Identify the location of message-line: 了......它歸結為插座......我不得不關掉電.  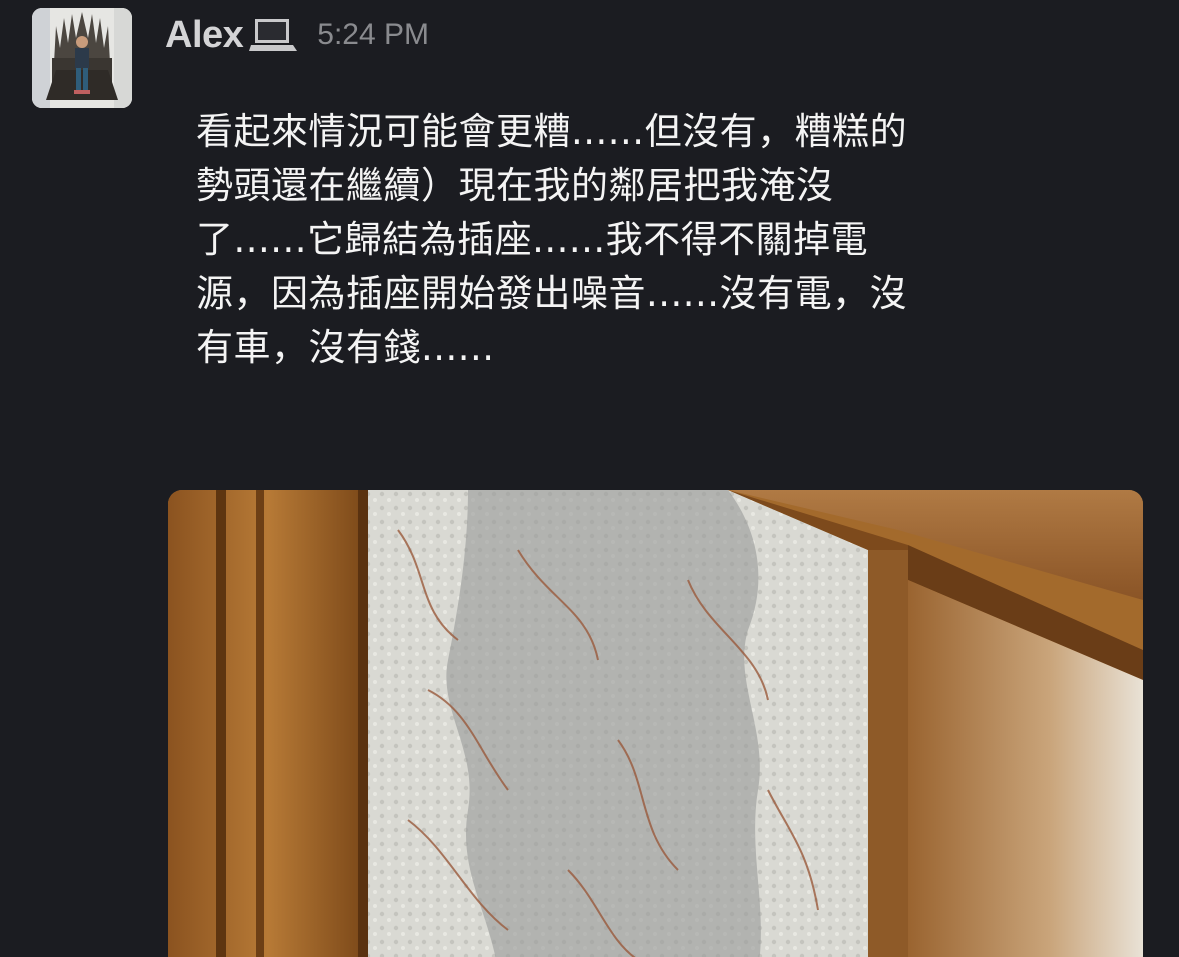
(532, 239).